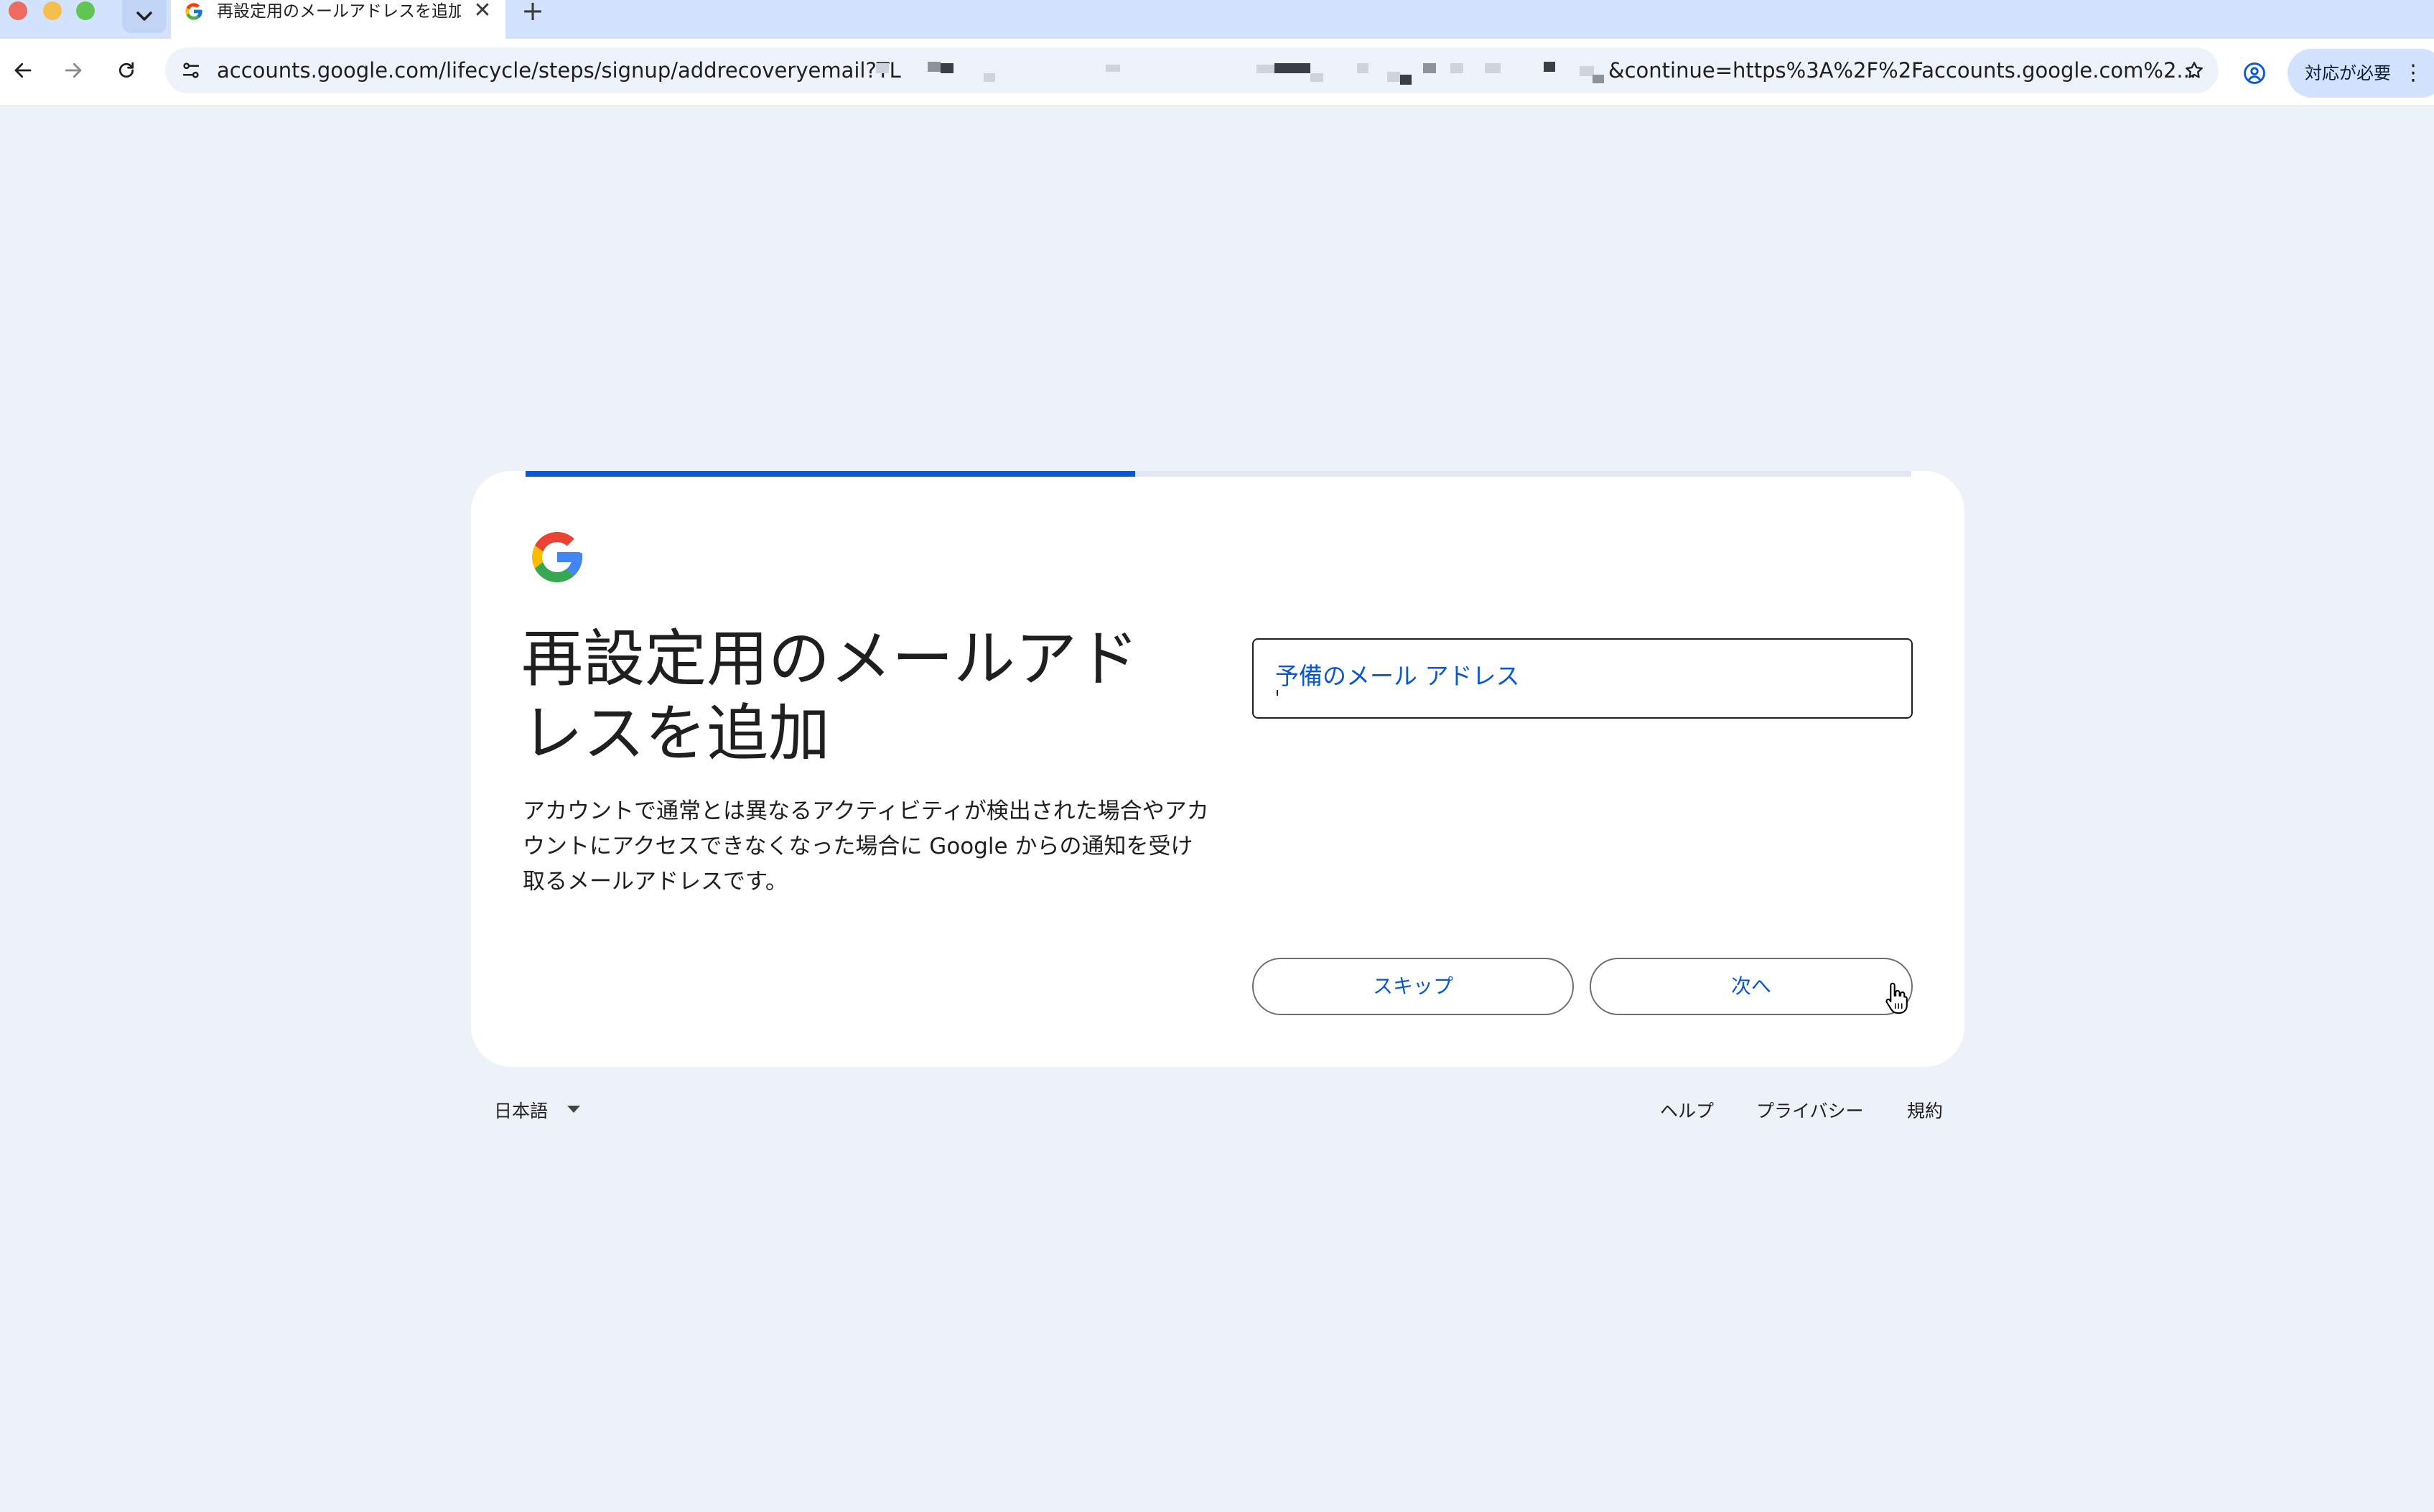  Describe the element at coordinates (1896, 998) in the screenshot. I see `hand-cursor-icon` at that location.